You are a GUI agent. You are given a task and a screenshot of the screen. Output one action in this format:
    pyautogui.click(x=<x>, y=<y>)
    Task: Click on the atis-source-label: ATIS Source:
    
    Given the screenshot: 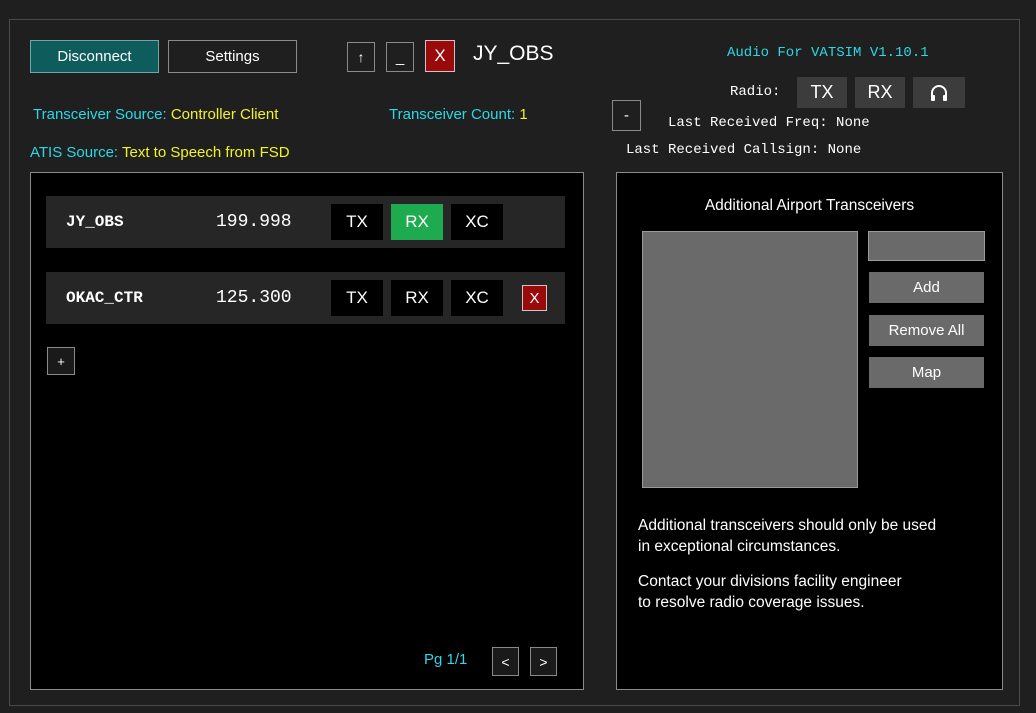 What is the action you would take?
    pyautogui.click(x=74, y=152)
    